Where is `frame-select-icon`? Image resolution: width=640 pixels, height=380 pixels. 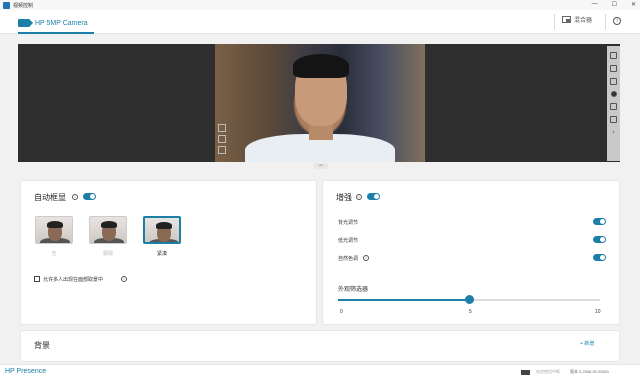
frame-select-icon is located at coordinates (222, 139).